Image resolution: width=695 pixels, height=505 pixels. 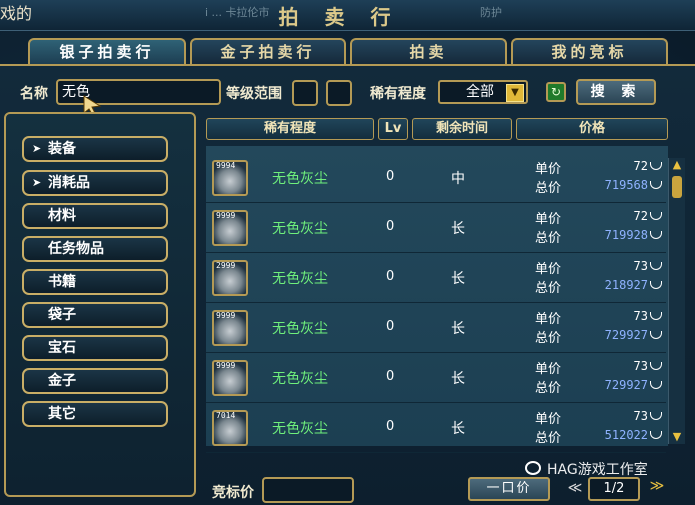 I want to click on total-price: 218927, so click(x=626, y=285).